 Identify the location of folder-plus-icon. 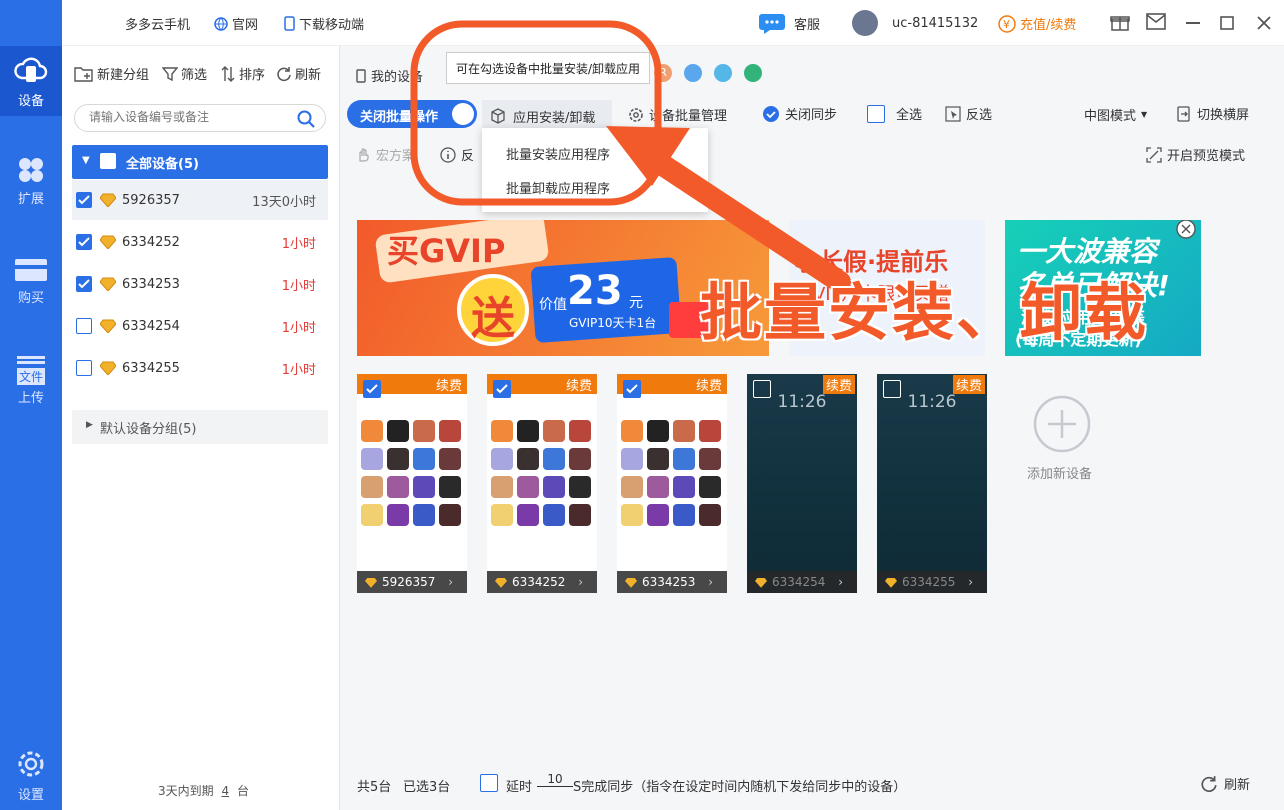
(83, 74).